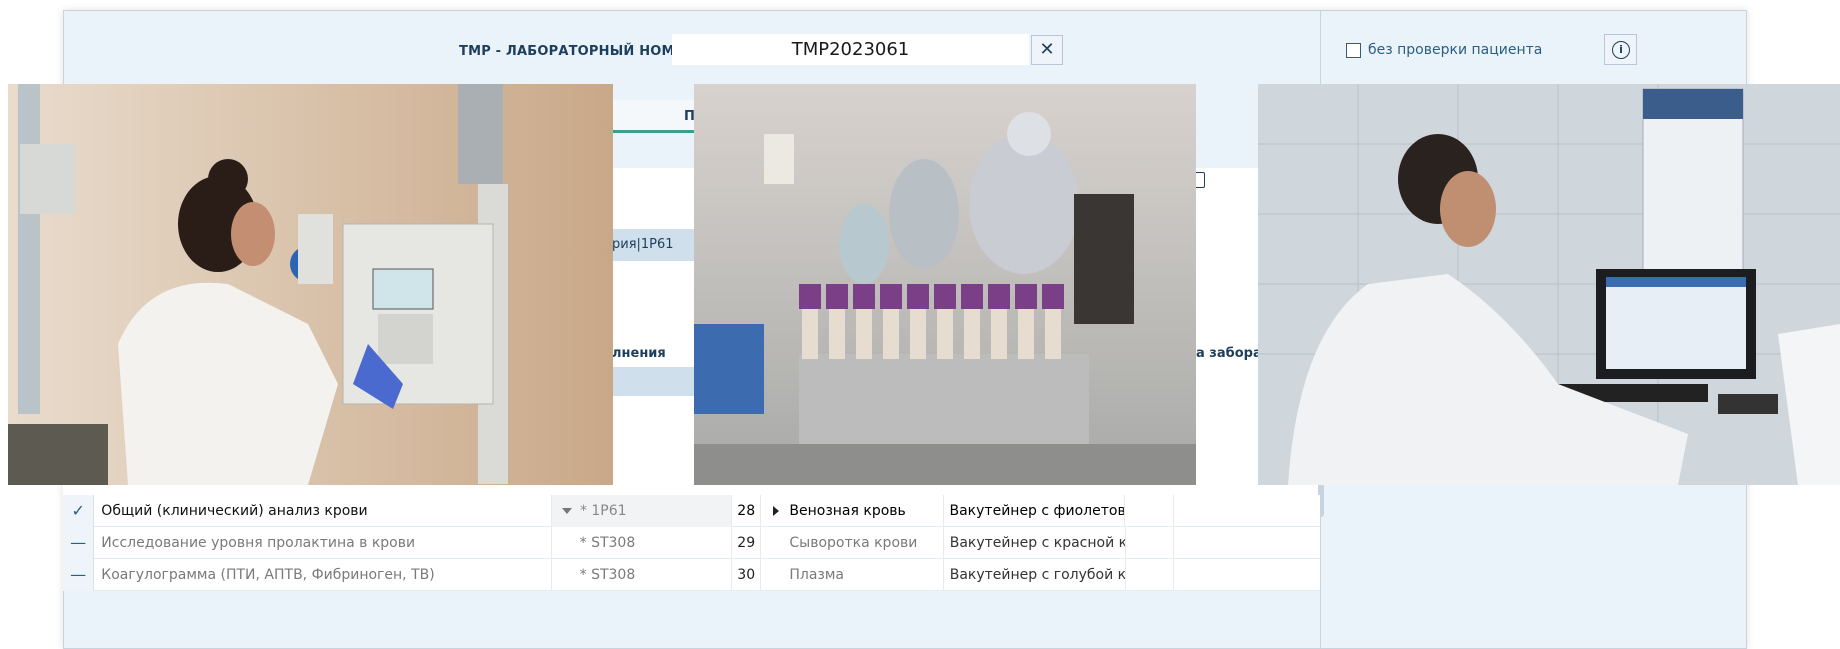  Describe the element at coordinates (745, 542) in the screenshot. I see `tube-number: 29` at that location.